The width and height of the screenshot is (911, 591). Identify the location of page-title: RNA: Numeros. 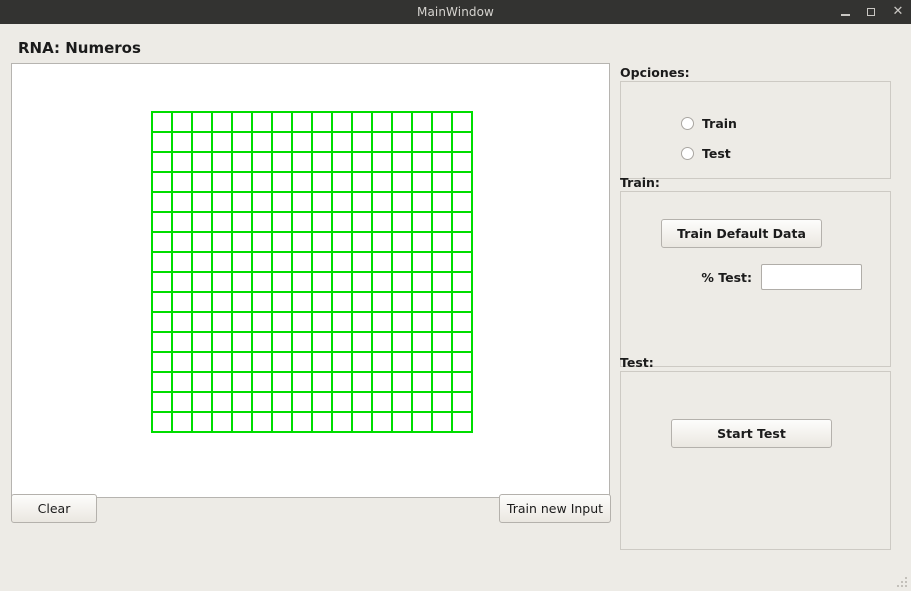
(79, 48).